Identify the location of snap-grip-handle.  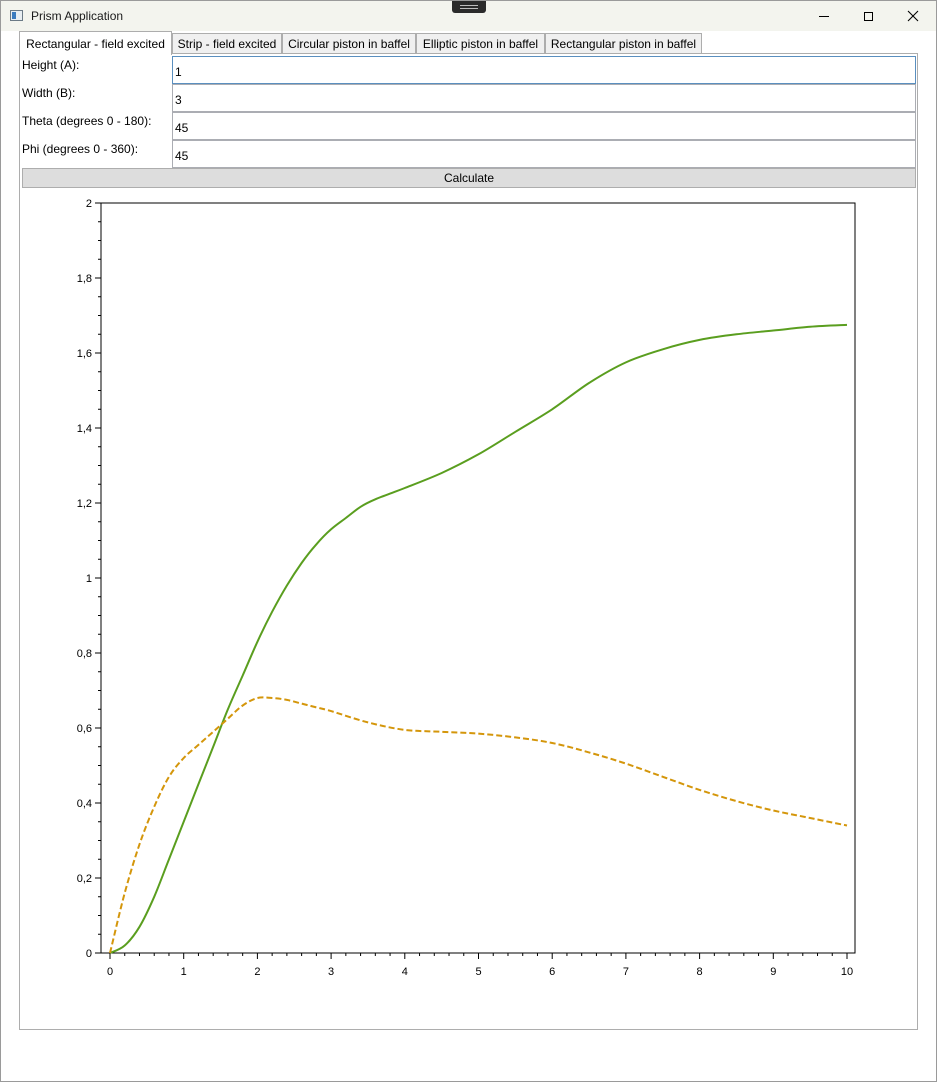
(469, 7).